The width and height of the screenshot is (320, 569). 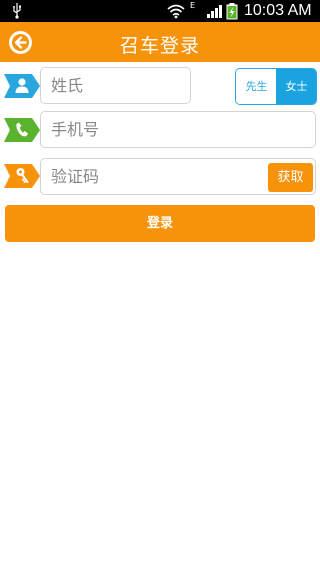 I want to click on status-bar: E 10:03 AM, so click(x=160, y=11).